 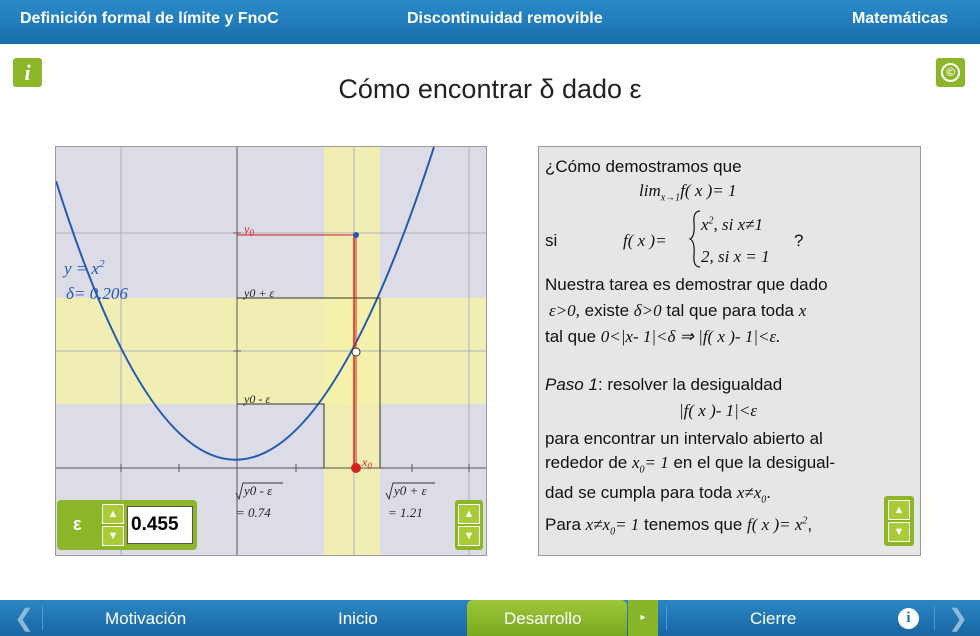 I want to click on text-up-icon: ▲, so click(x=899, y=510).